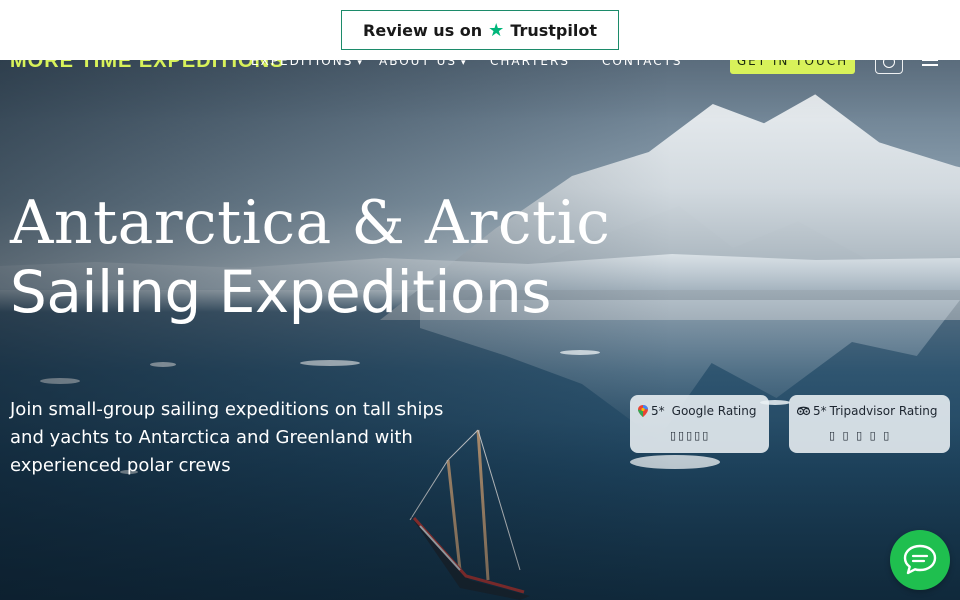 This screenshot has height=600, width=960. Describe the element at coordinates (869, 424) in the screenshot. I see `tripadvisor-rating-card: 5* Tripadvisor Rating ▯ ▯ ▯ ▯ ▯` at that location.